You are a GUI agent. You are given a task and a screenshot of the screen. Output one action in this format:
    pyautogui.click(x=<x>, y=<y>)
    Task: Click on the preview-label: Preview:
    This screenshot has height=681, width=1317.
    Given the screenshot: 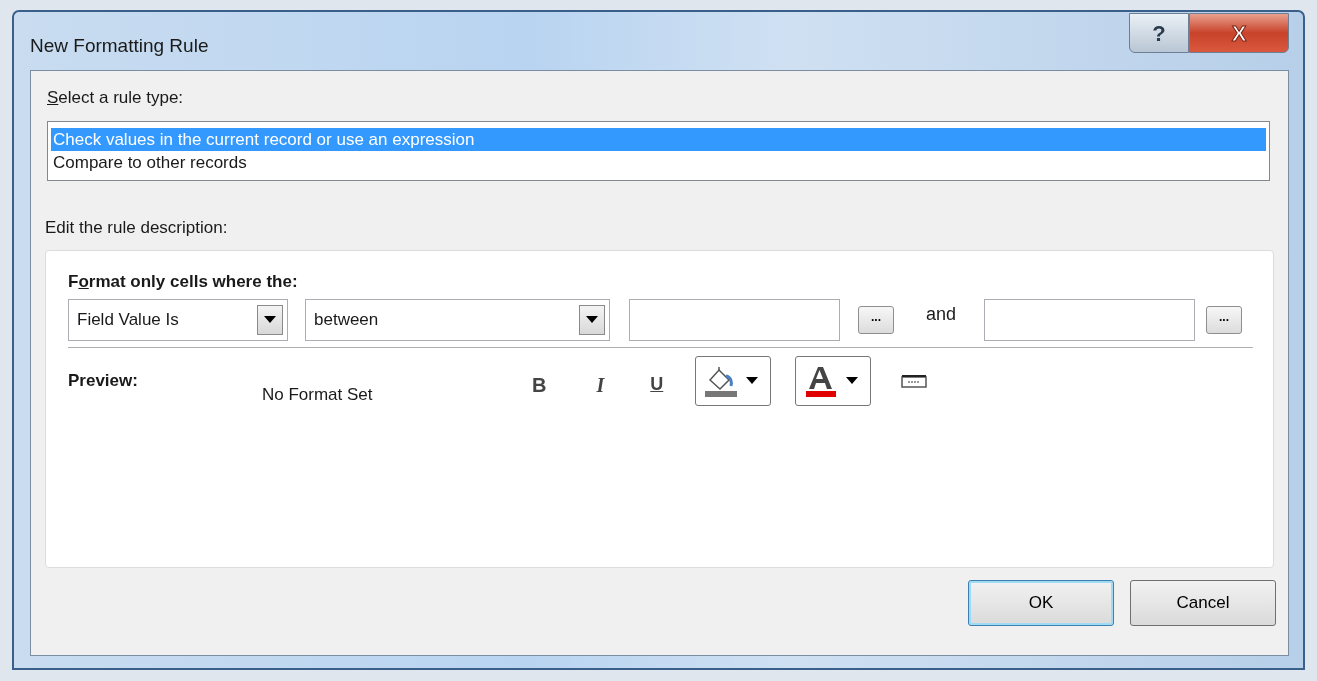 What is the action you would take?
    pyautogui.click(x=103, y=380)
    